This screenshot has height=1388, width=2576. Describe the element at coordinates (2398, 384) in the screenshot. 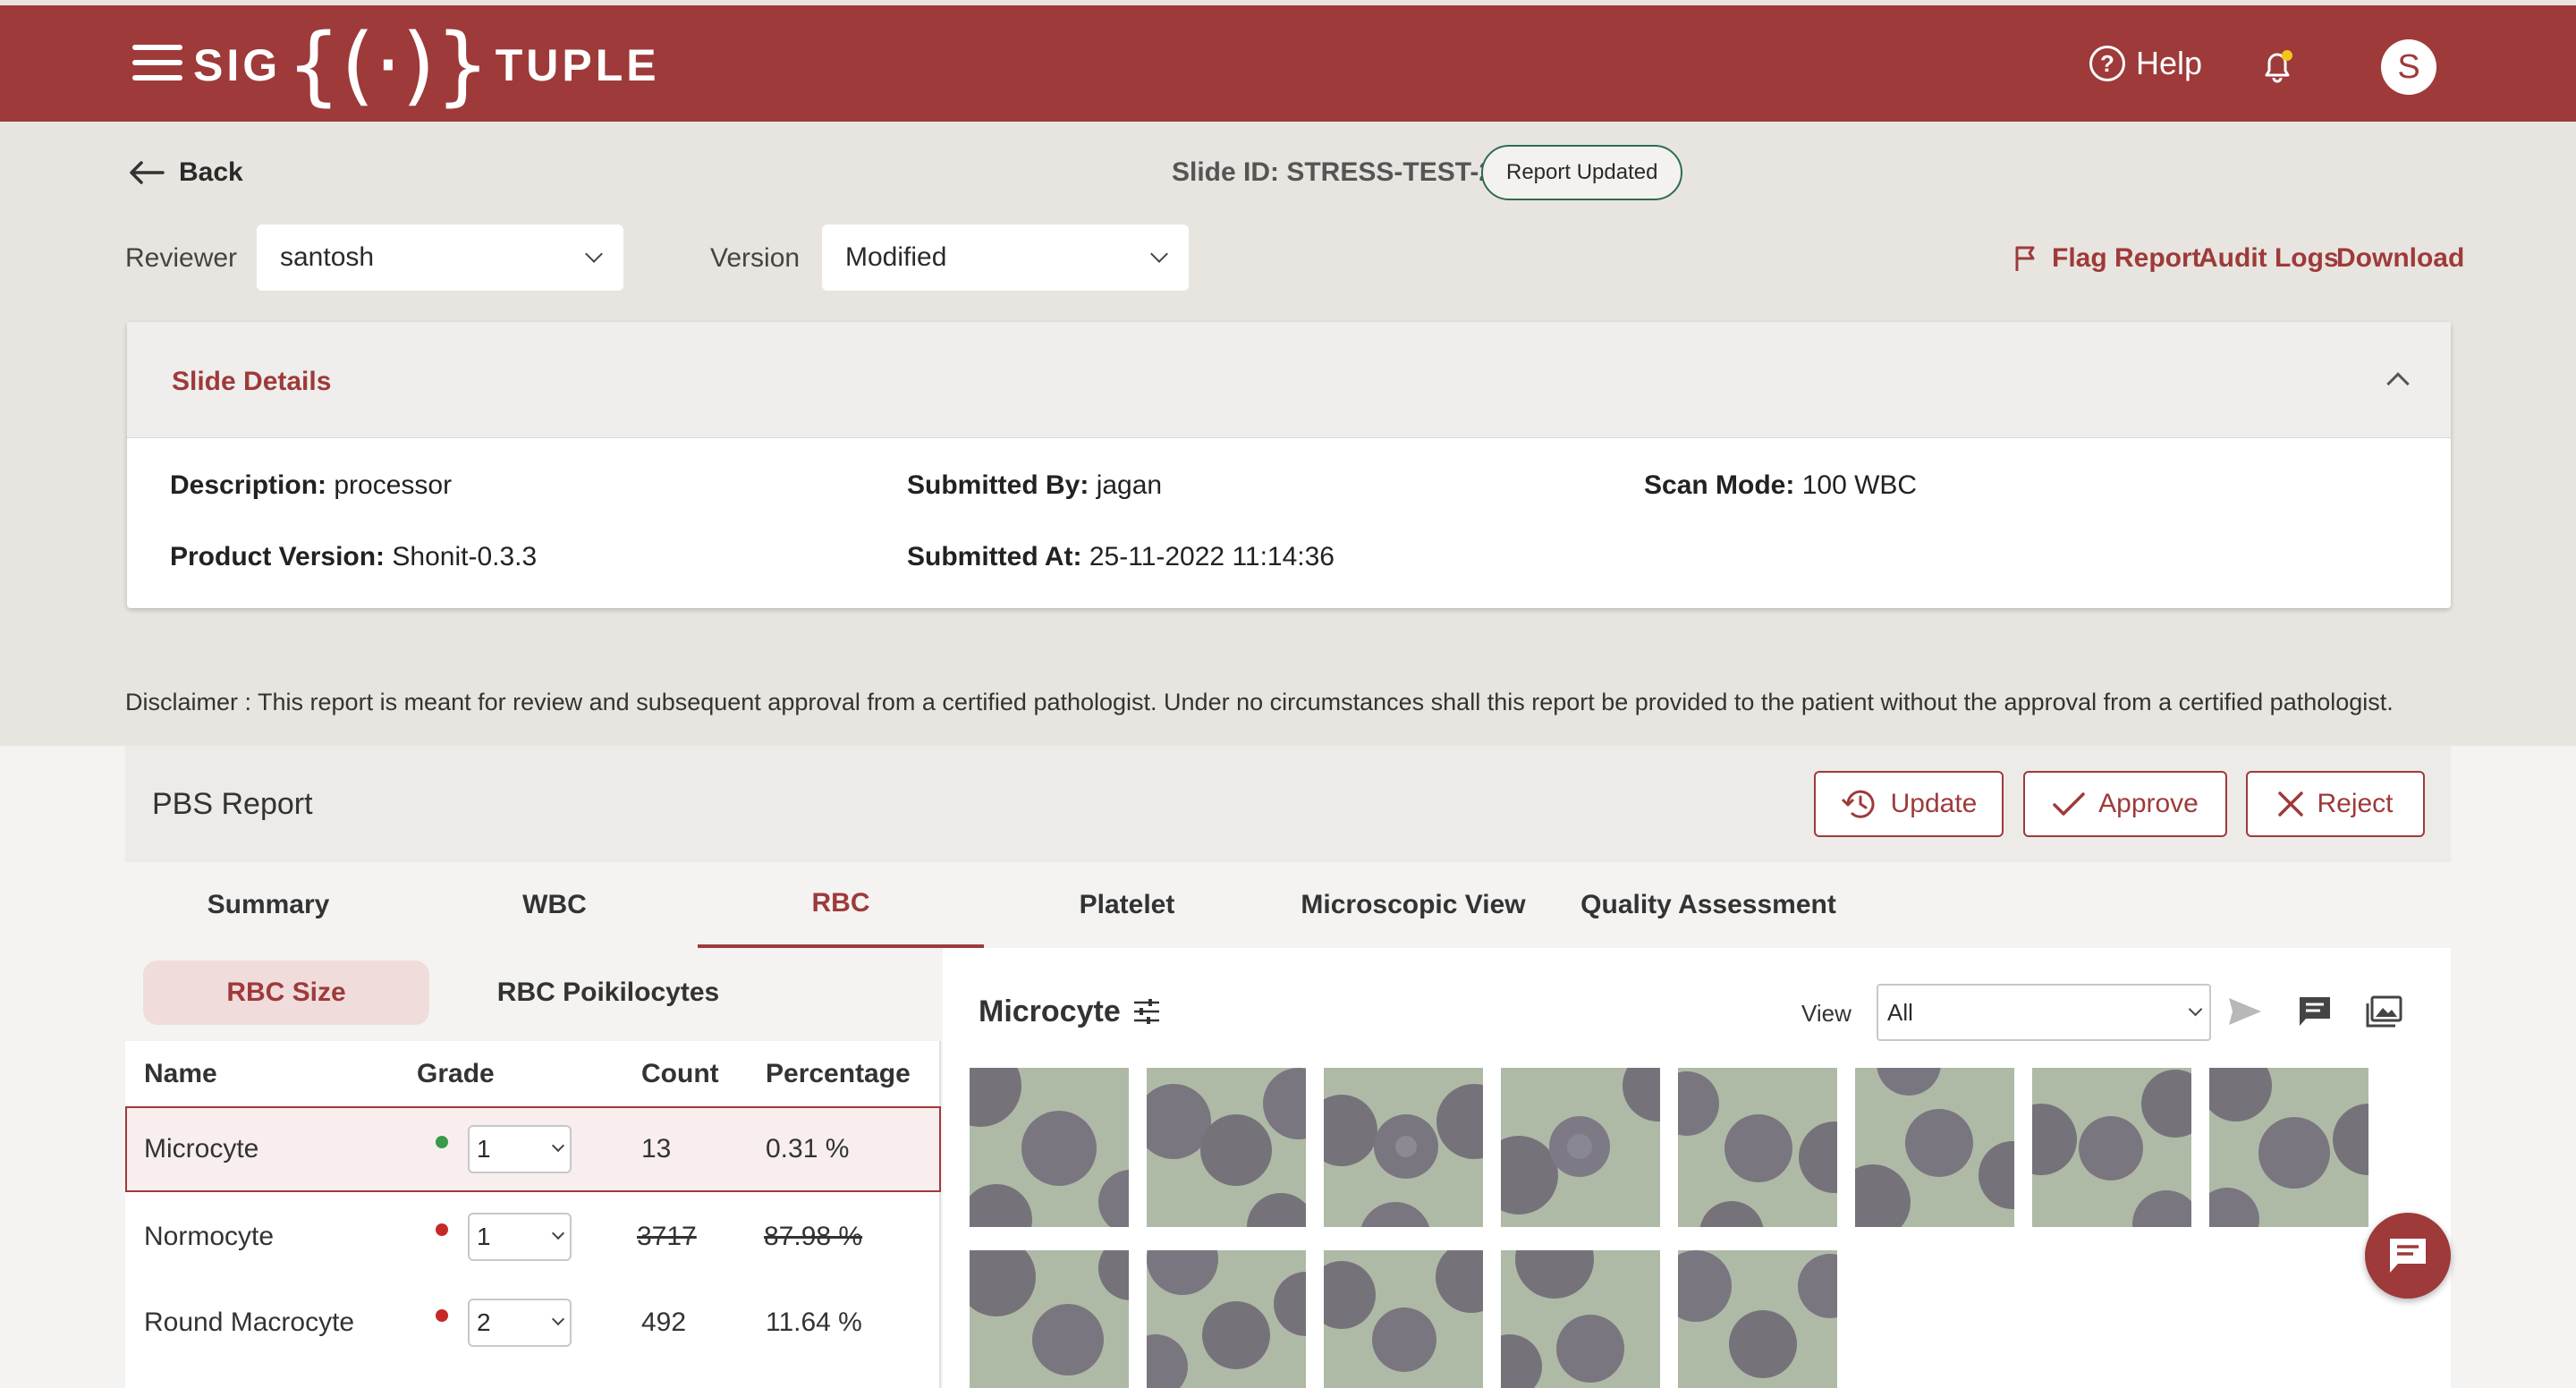

I see `chevron-up-icon` at that location.